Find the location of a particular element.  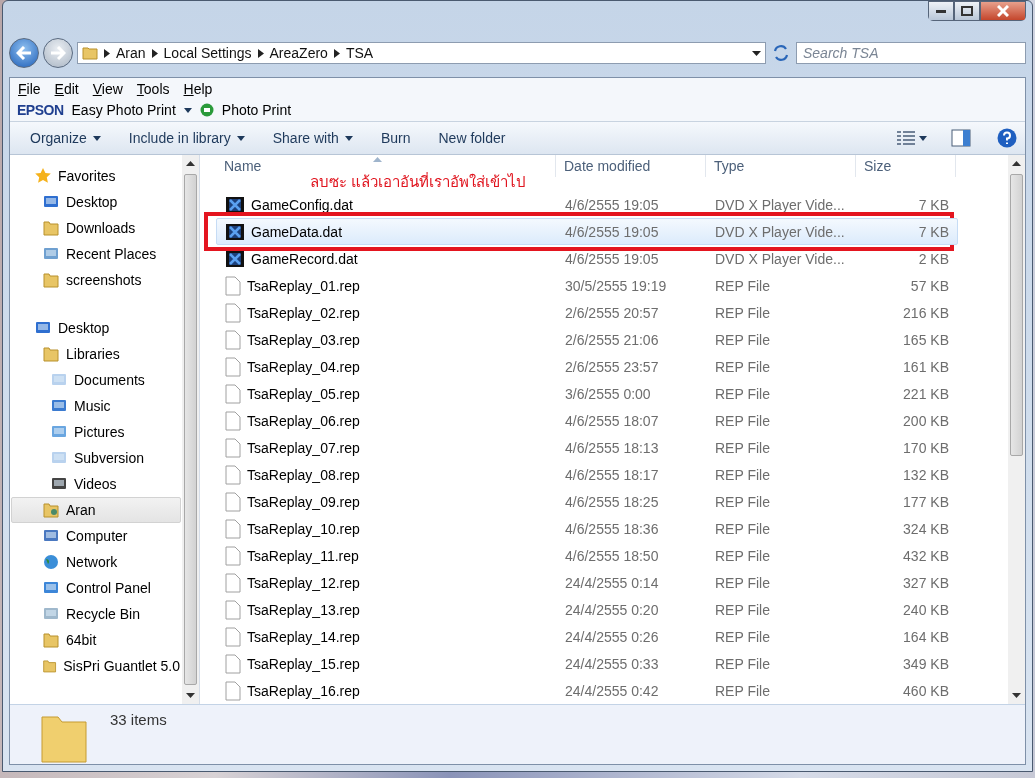

sidebar-item: Music is located at coordinates (96, 406).